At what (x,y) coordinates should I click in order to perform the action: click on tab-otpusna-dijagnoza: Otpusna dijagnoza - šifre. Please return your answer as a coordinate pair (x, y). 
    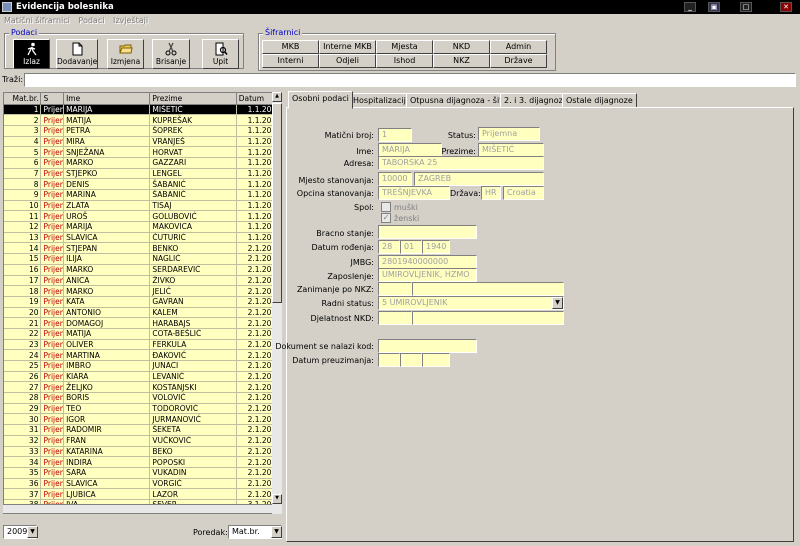
    Looking at the image, I should click on (460, 100).